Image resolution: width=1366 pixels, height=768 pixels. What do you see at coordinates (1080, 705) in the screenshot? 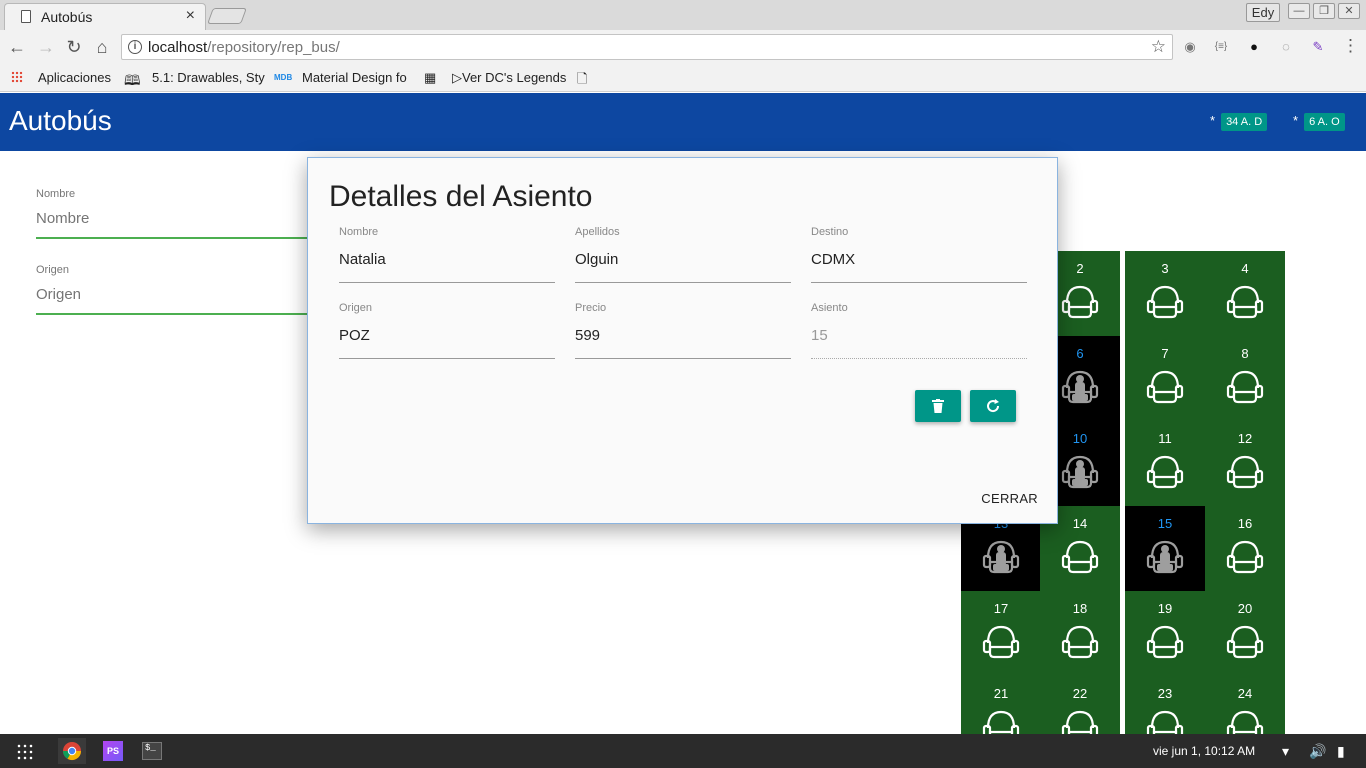
I see `seat-22: 22` at bounding box center [1080, 705].